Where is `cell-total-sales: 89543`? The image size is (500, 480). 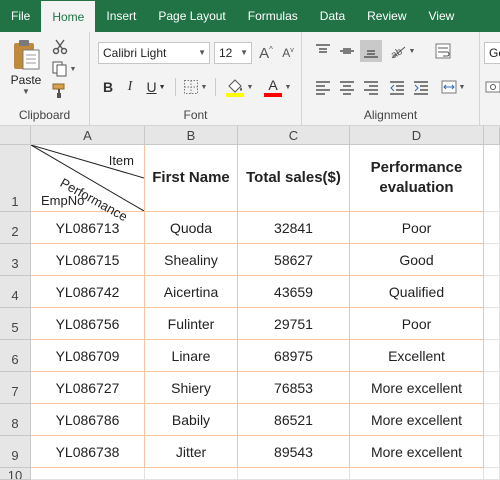 cell-total-sales: 89543 is located at coordinates (294, 452).